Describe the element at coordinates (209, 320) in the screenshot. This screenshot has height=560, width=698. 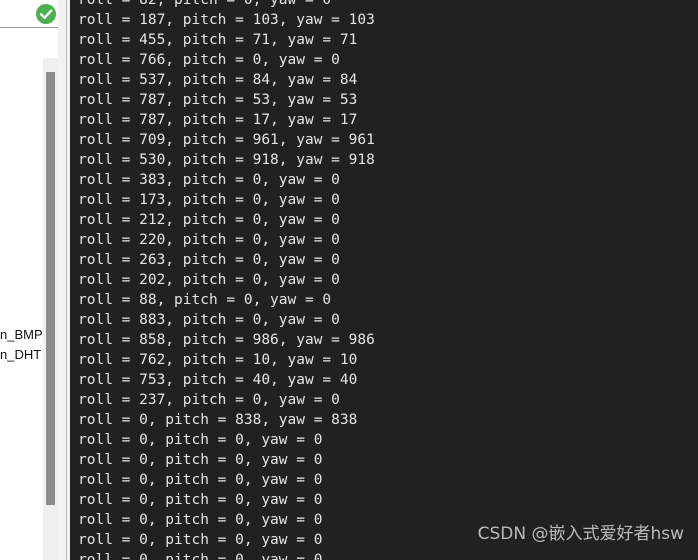
I see `console-log-line: roll = 883, pitch = 0, yaw = 0` at that location.